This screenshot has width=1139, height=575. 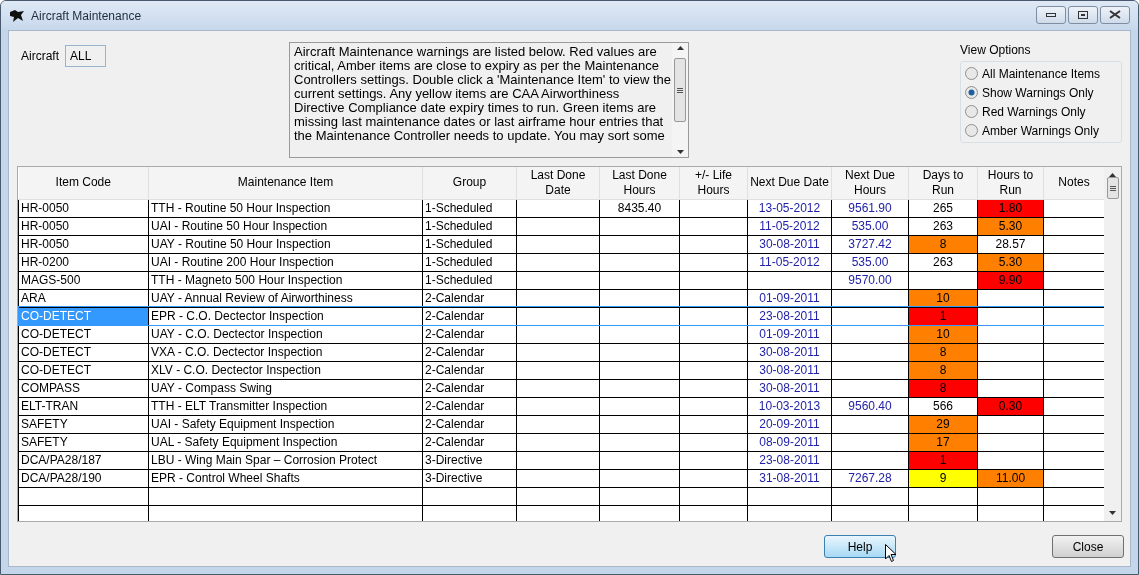 I want to click on table-cell: 20-09-2011, so click(x=789, y=424).